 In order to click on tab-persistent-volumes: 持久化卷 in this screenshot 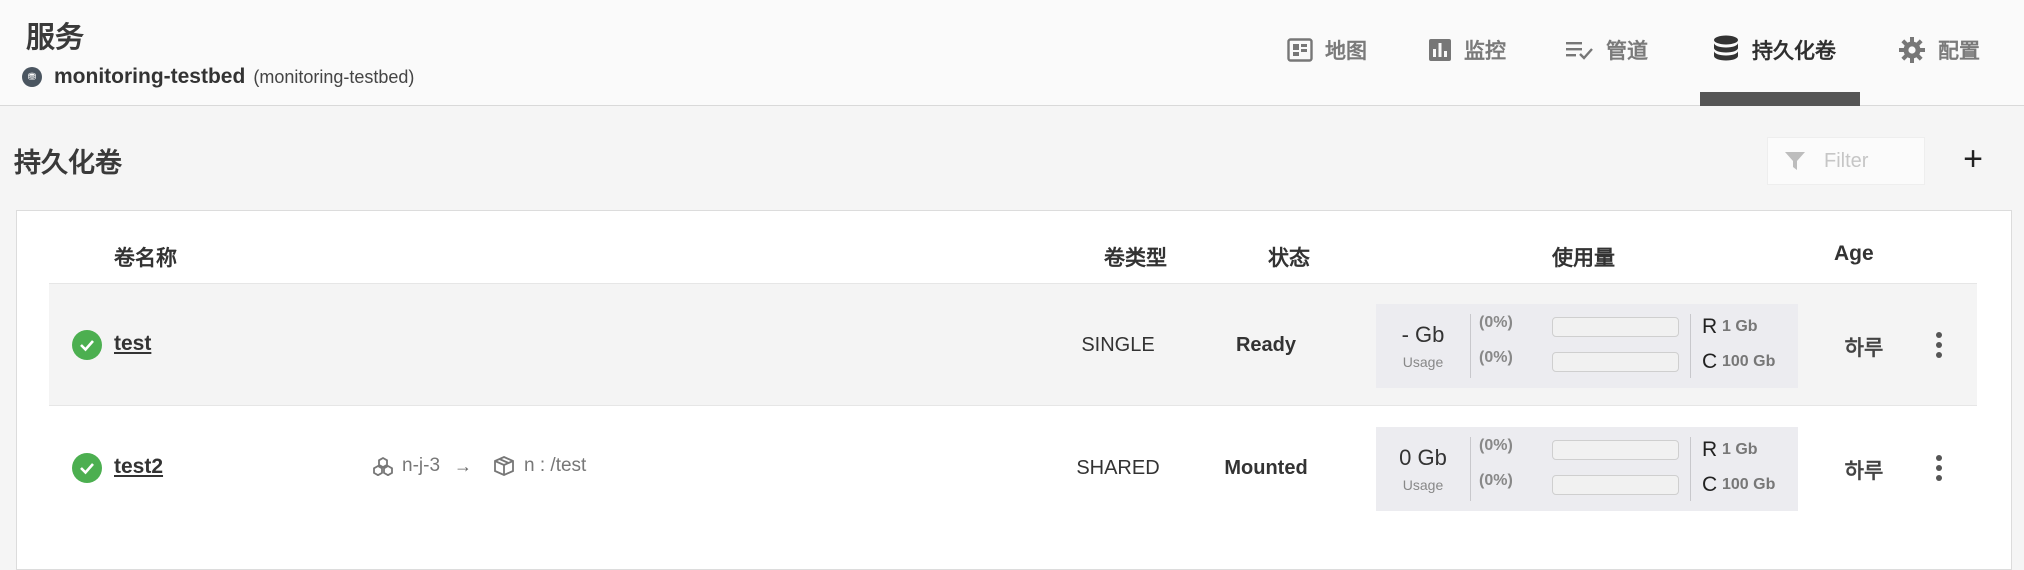, I will do `click(1774, 50)`.